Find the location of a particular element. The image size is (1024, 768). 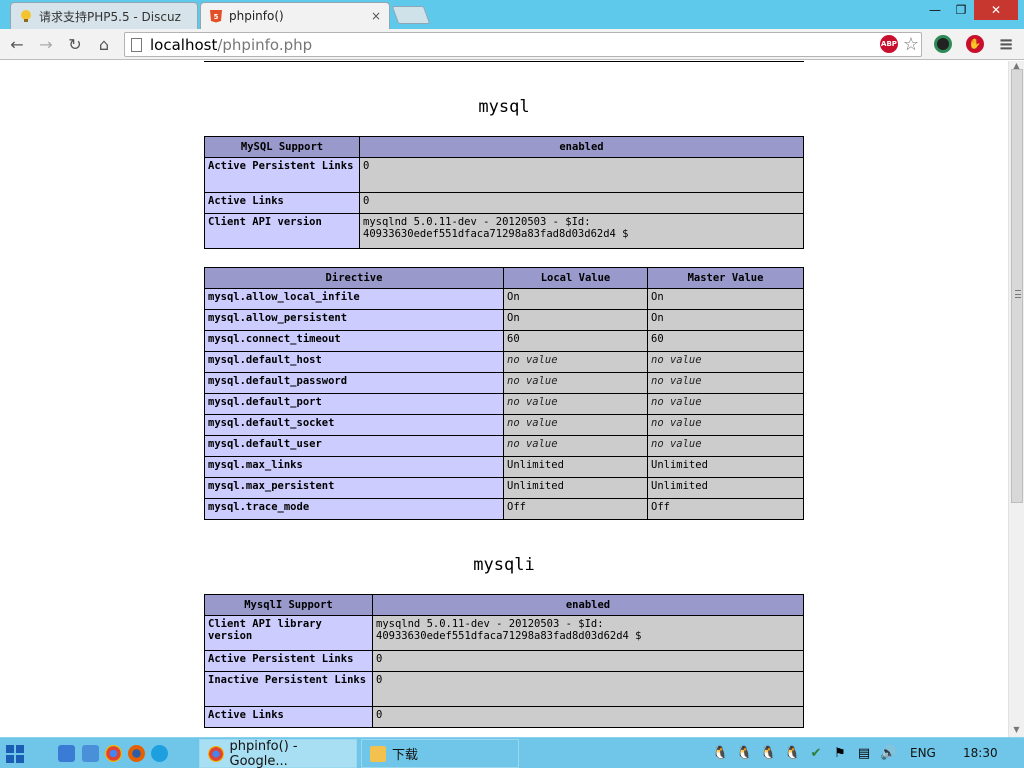

local-value: Unlimited is located at coordinates (575, 467).